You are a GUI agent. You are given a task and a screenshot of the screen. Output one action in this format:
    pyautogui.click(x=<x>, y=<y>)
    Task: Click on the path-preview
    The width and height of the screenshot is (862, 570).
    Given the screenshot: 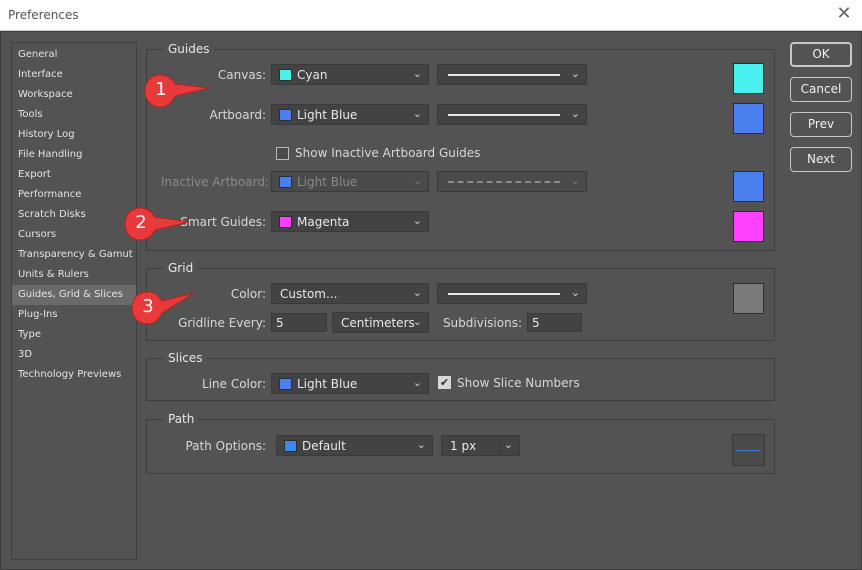 What is the action you would take?
    pyautogui.click(x=748, y=450)
    